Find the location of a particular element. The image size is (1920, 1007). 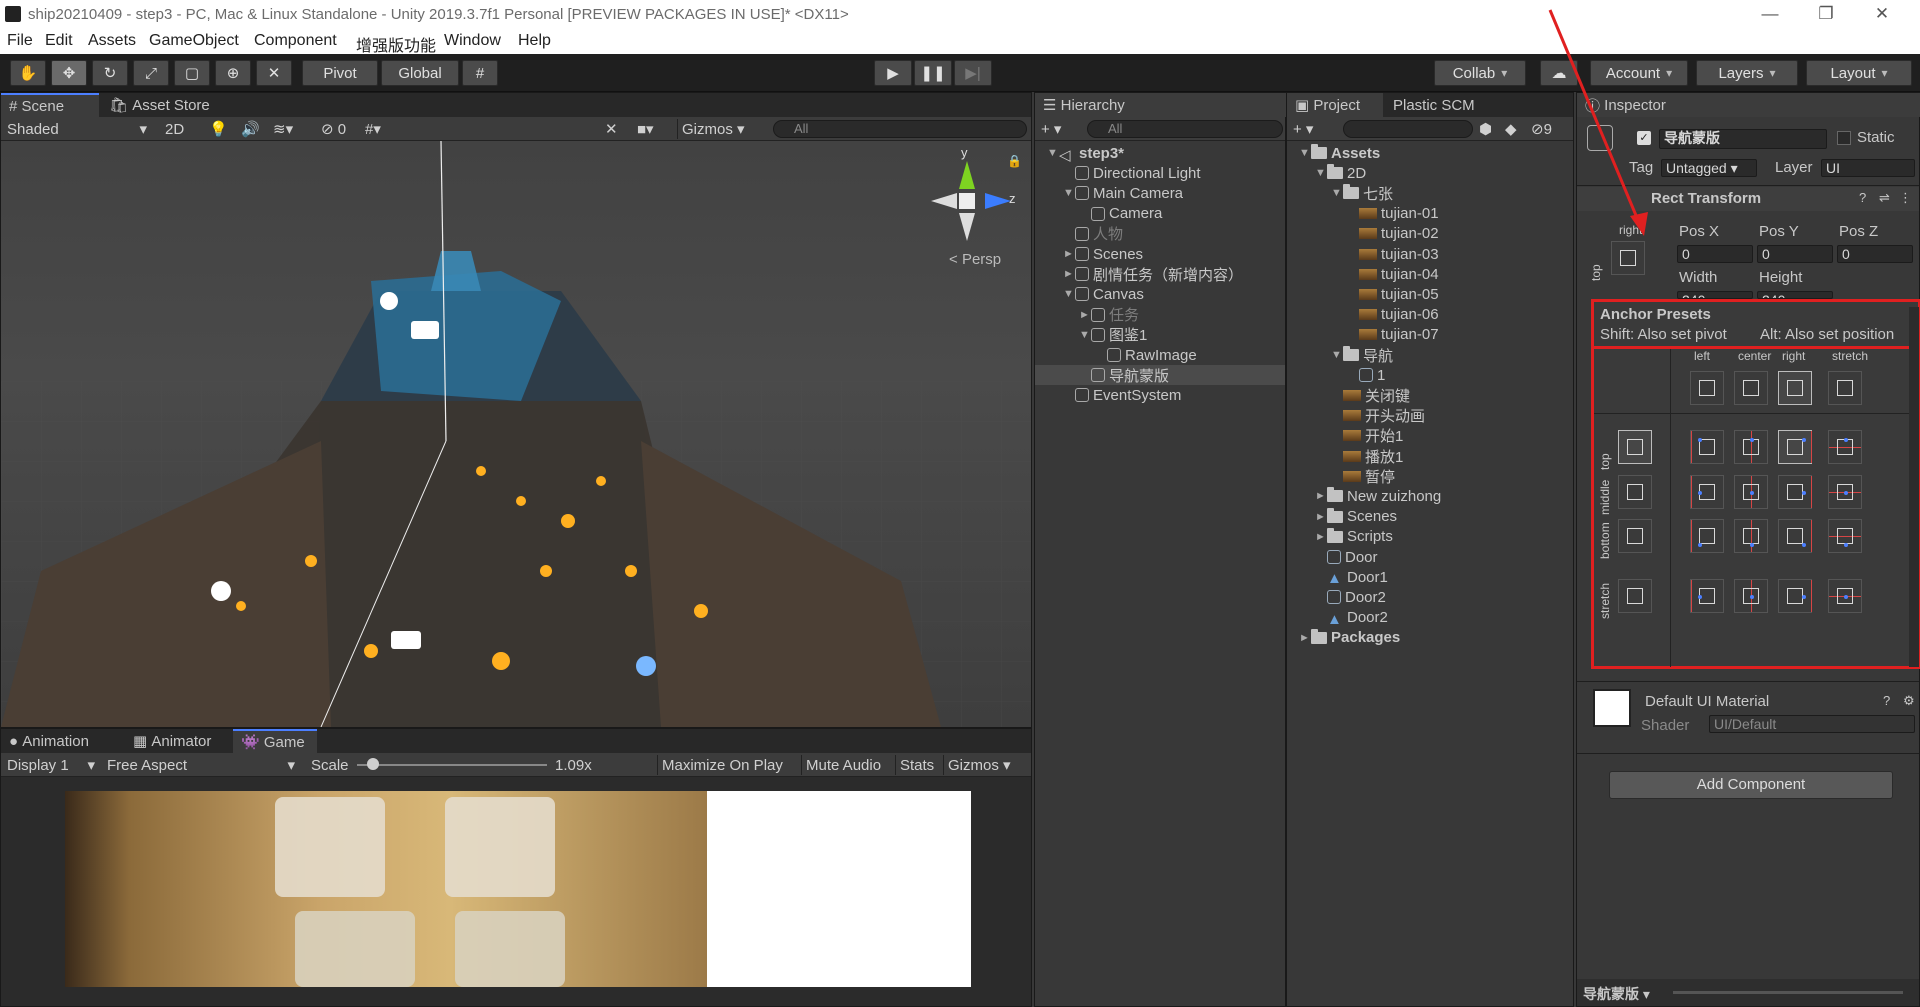

stats-toggle: Stats is located at coordinates (916, 765).